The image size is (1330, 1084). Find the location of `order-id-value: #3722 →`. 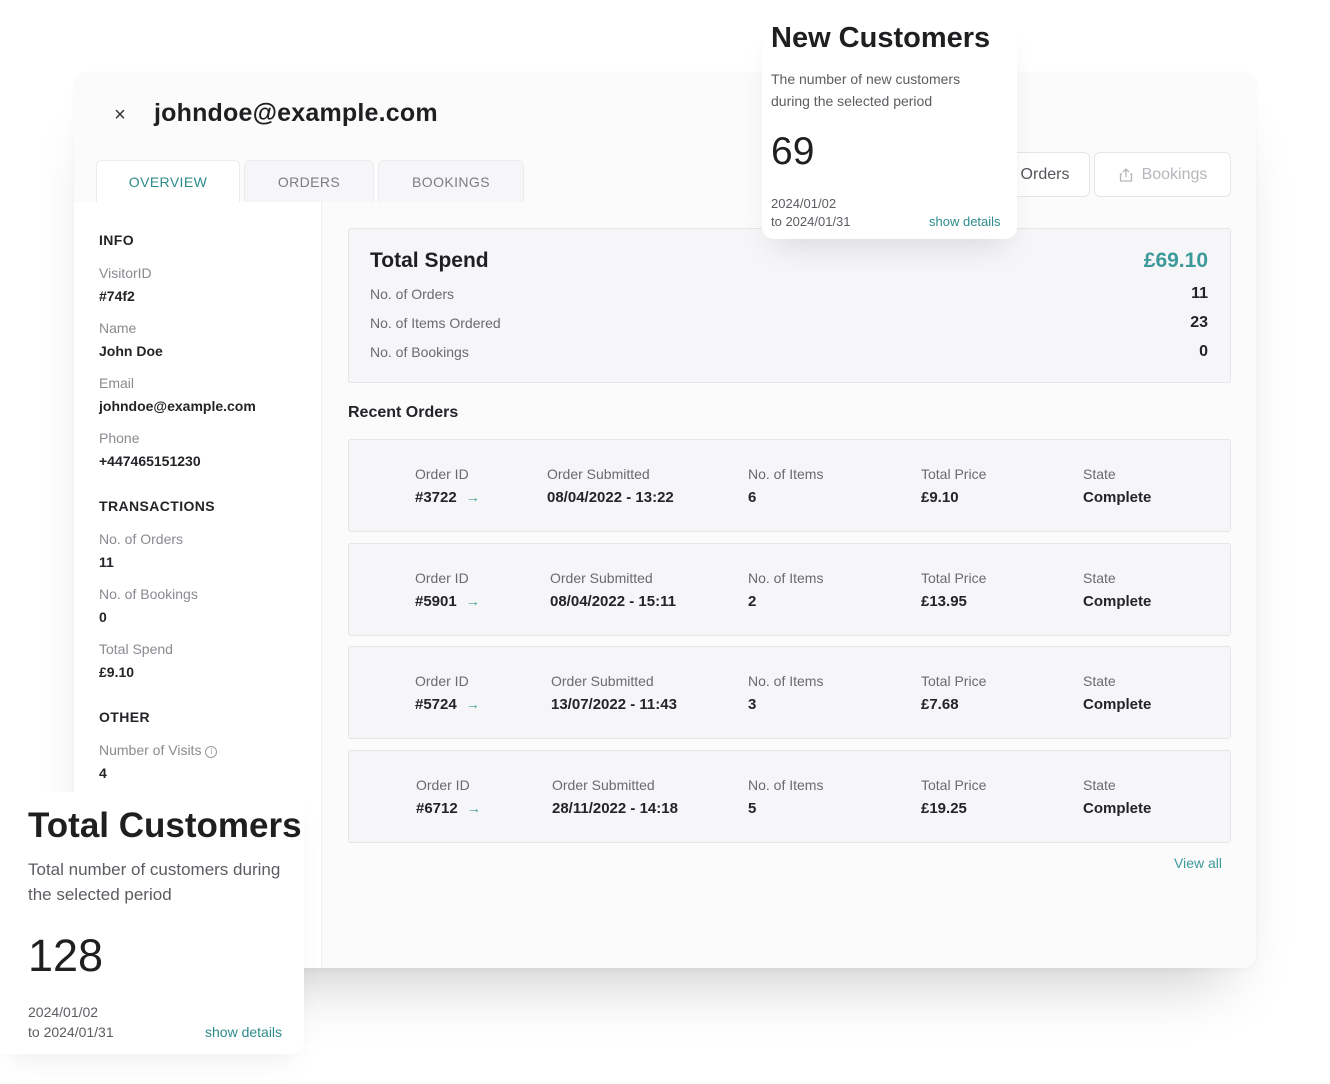

order-id-value: #3722 → is located at coordinates (447, 497).